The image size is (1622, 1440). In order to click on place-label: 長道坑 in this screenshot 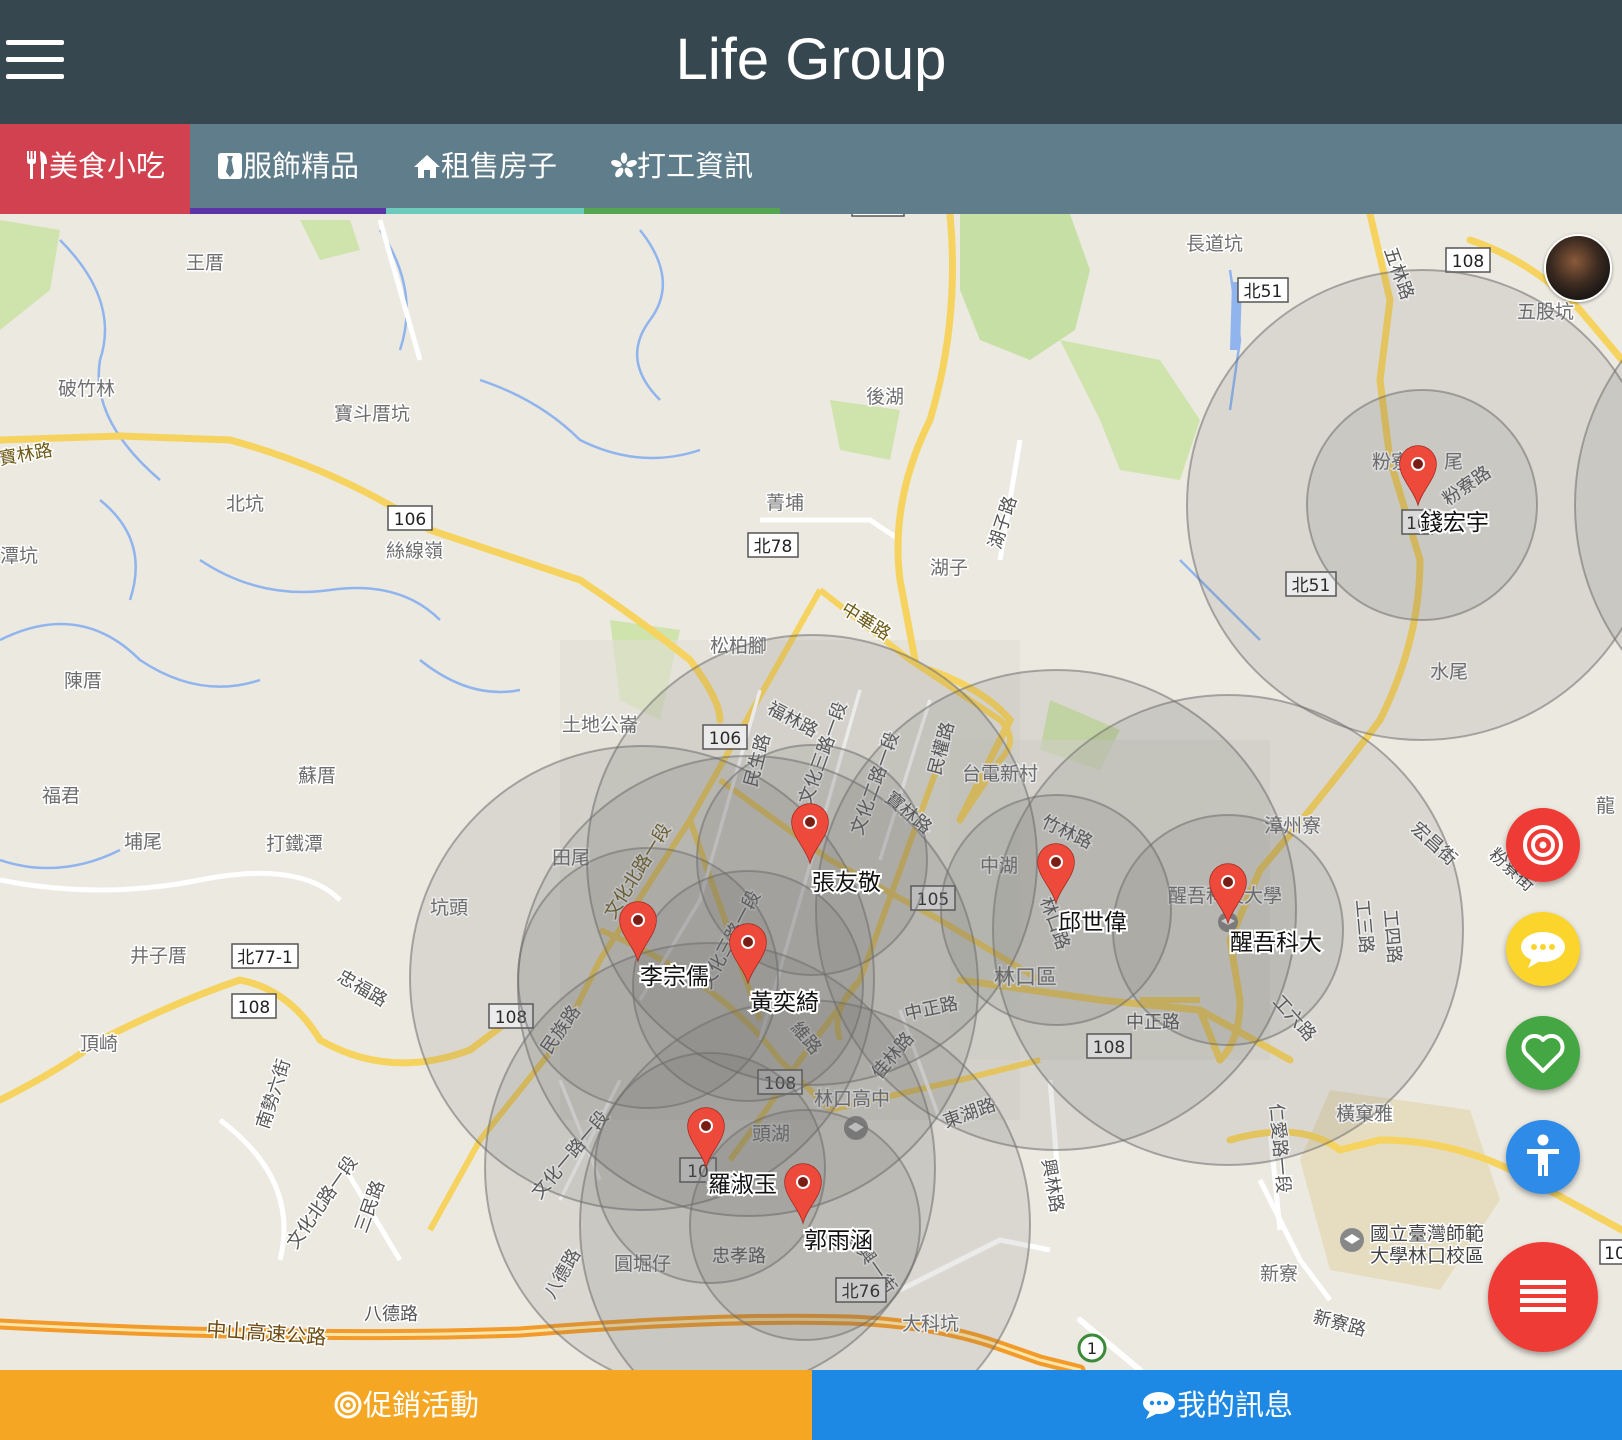, I will do `click(1214, 244)`.